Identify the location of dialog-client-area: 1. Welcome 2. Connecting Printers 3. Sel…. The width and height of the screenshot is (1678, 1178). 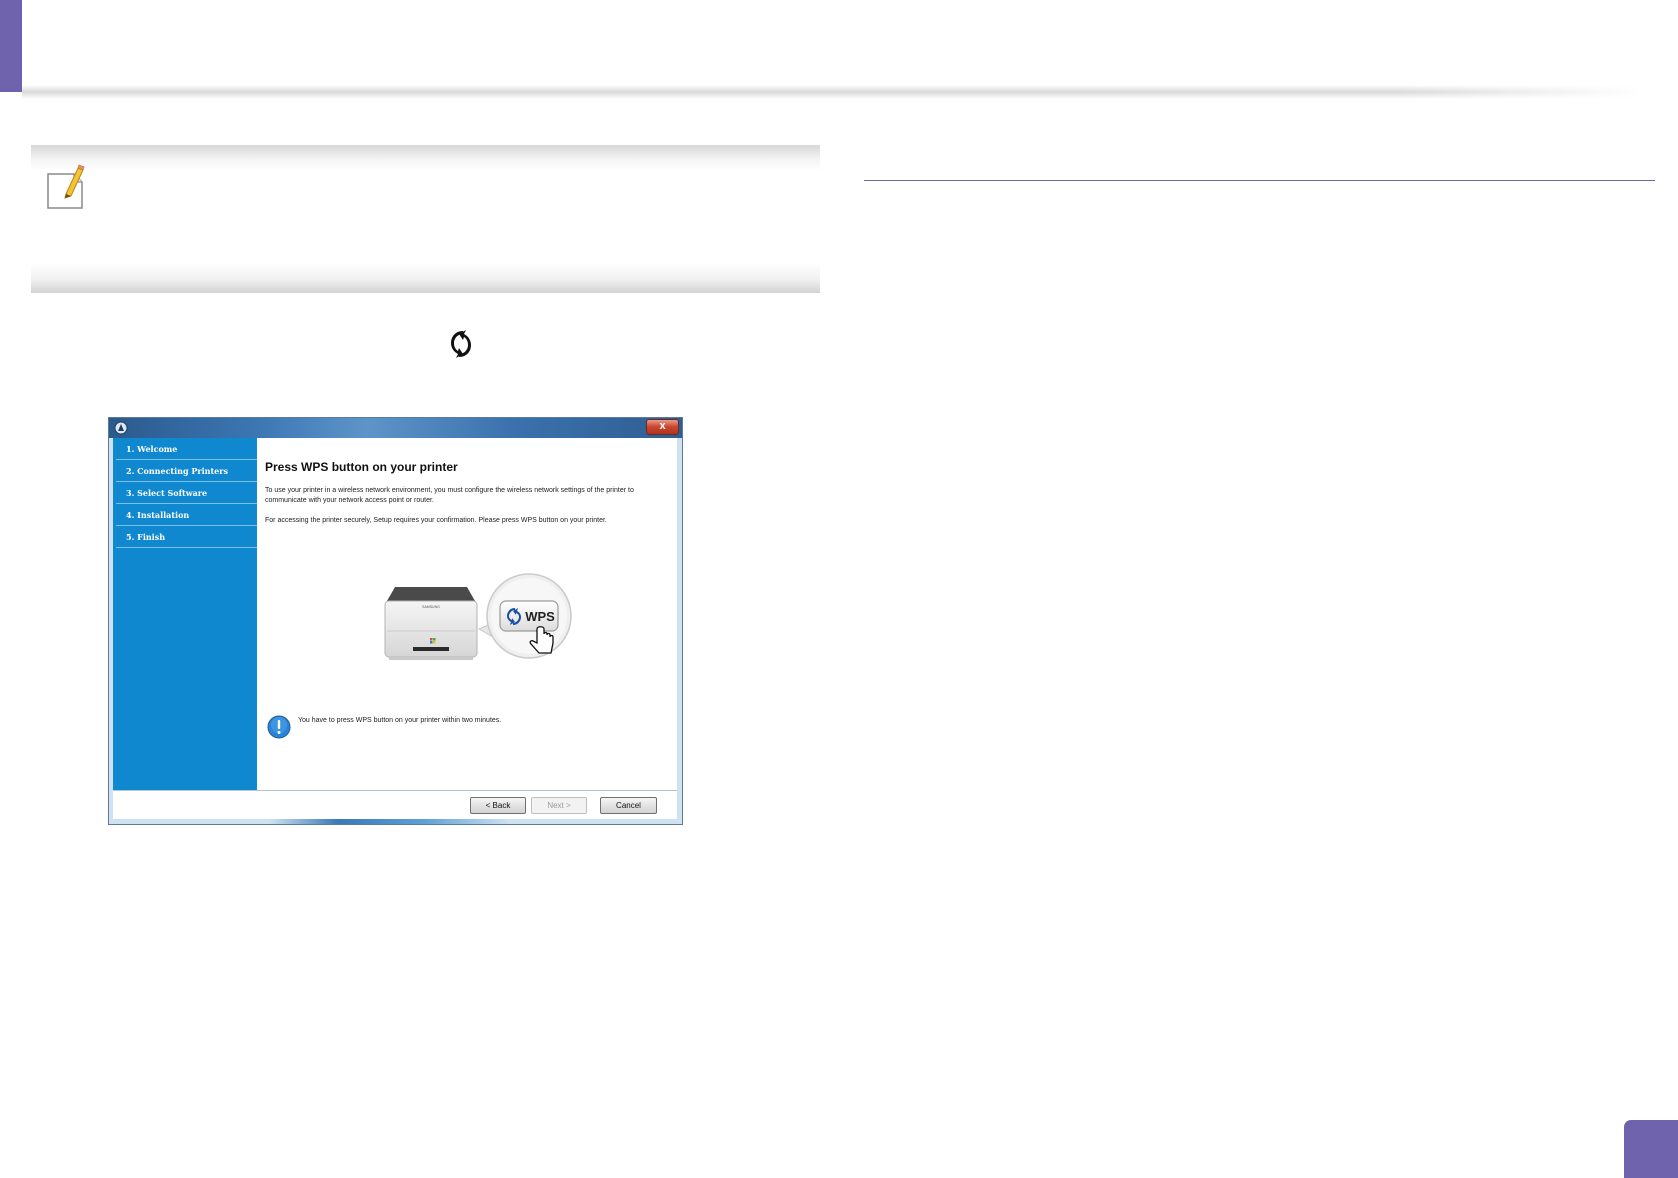
(395, 628).